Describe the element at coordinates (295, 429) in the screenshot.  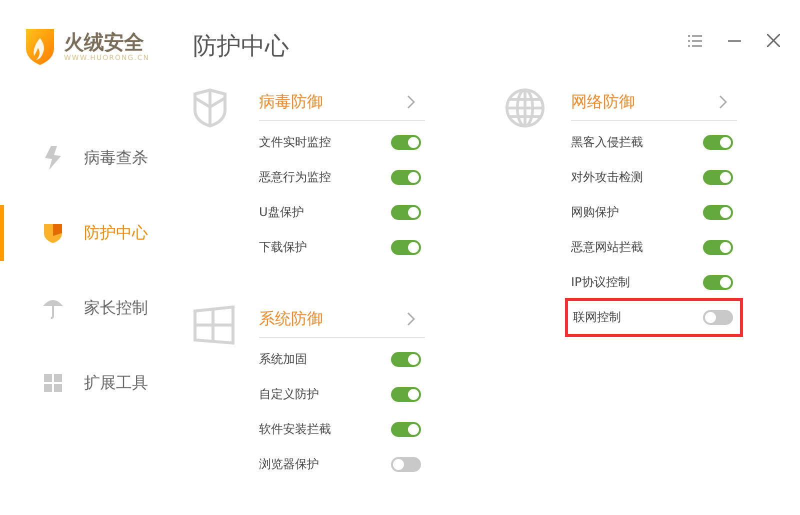
I see `setting-label: 软件安装拦截` at that location.